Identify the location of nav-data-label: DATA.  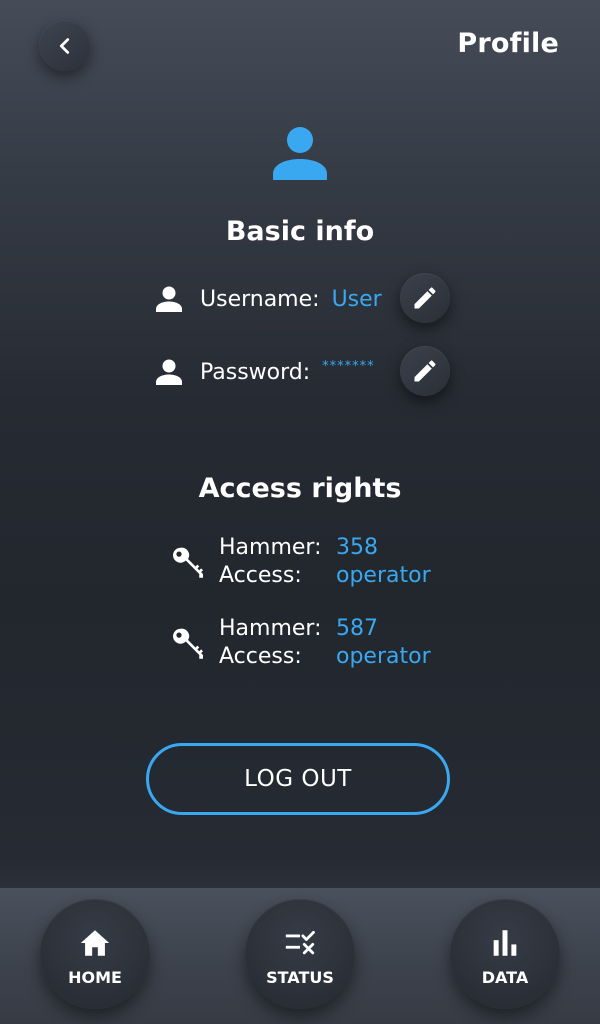
(505, 977).